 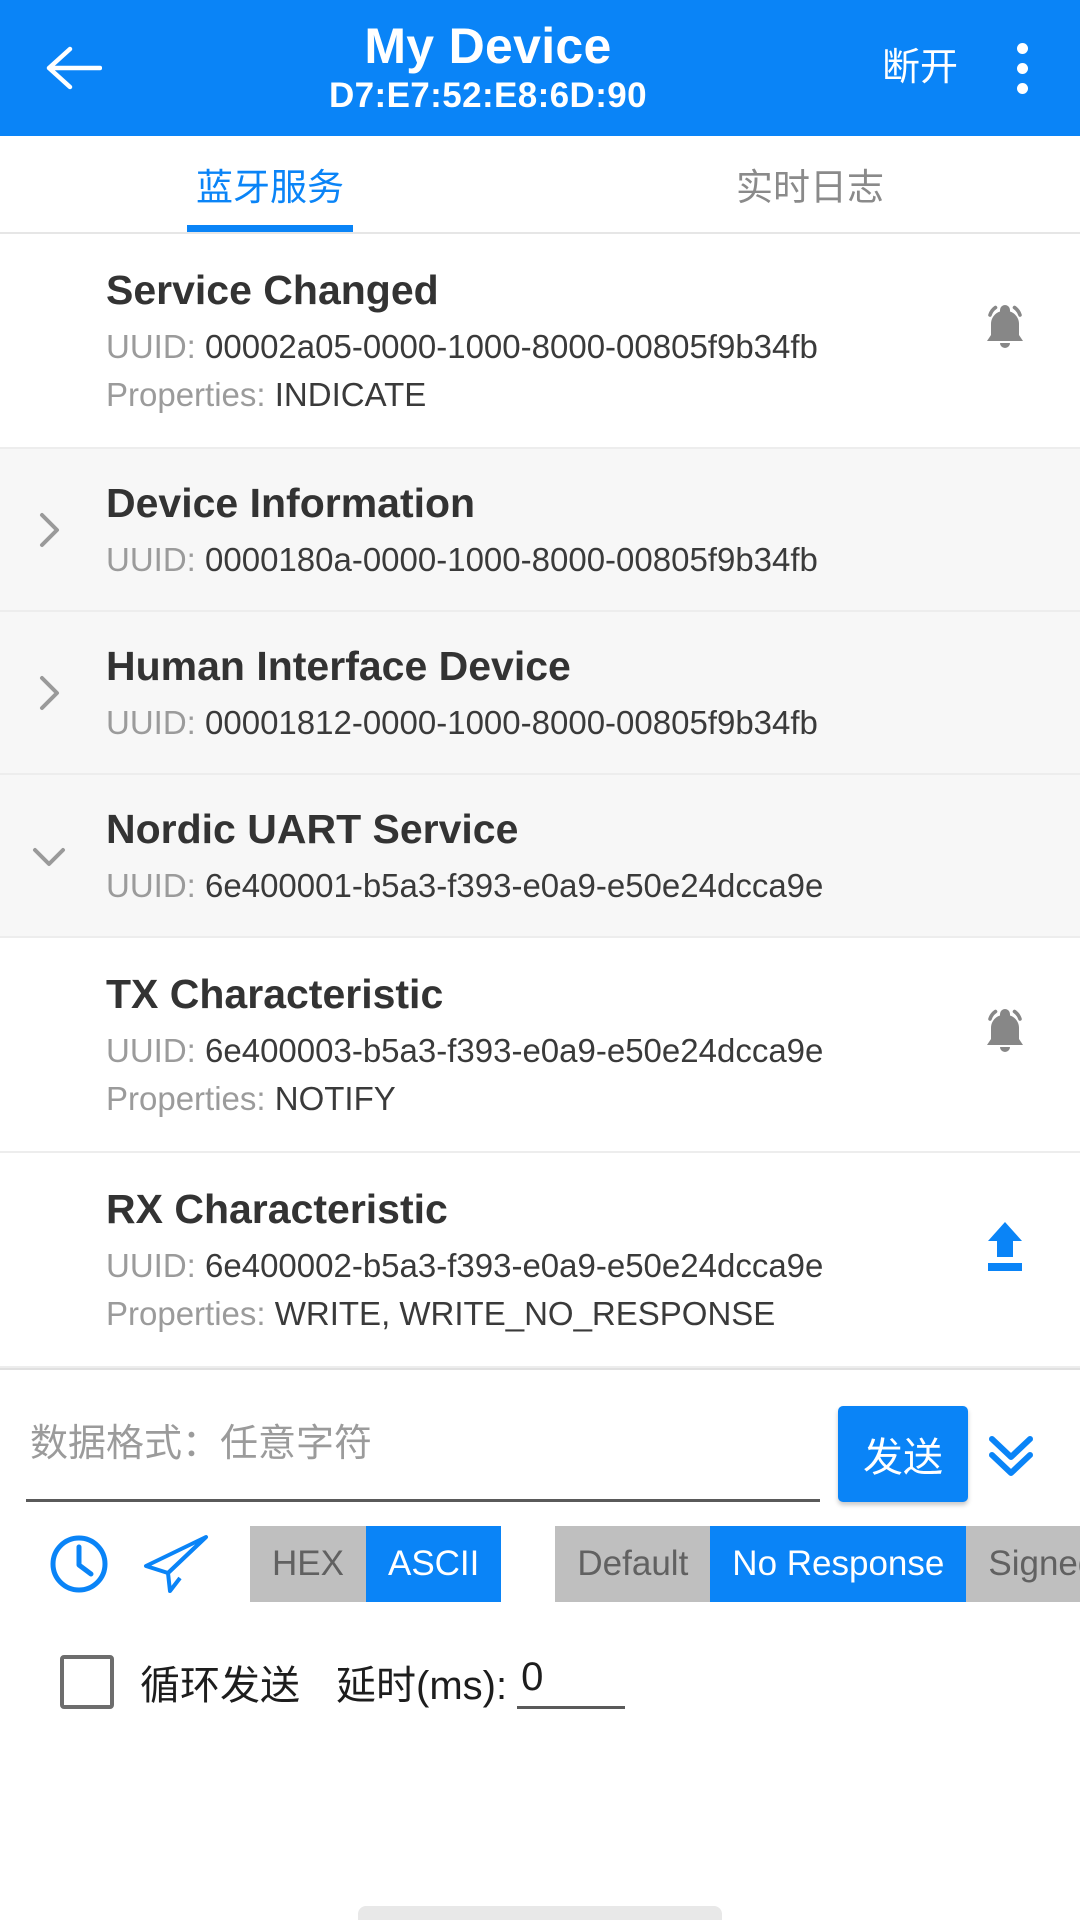 I want to click on arrow-left-icon, so click(x=74, y=68).